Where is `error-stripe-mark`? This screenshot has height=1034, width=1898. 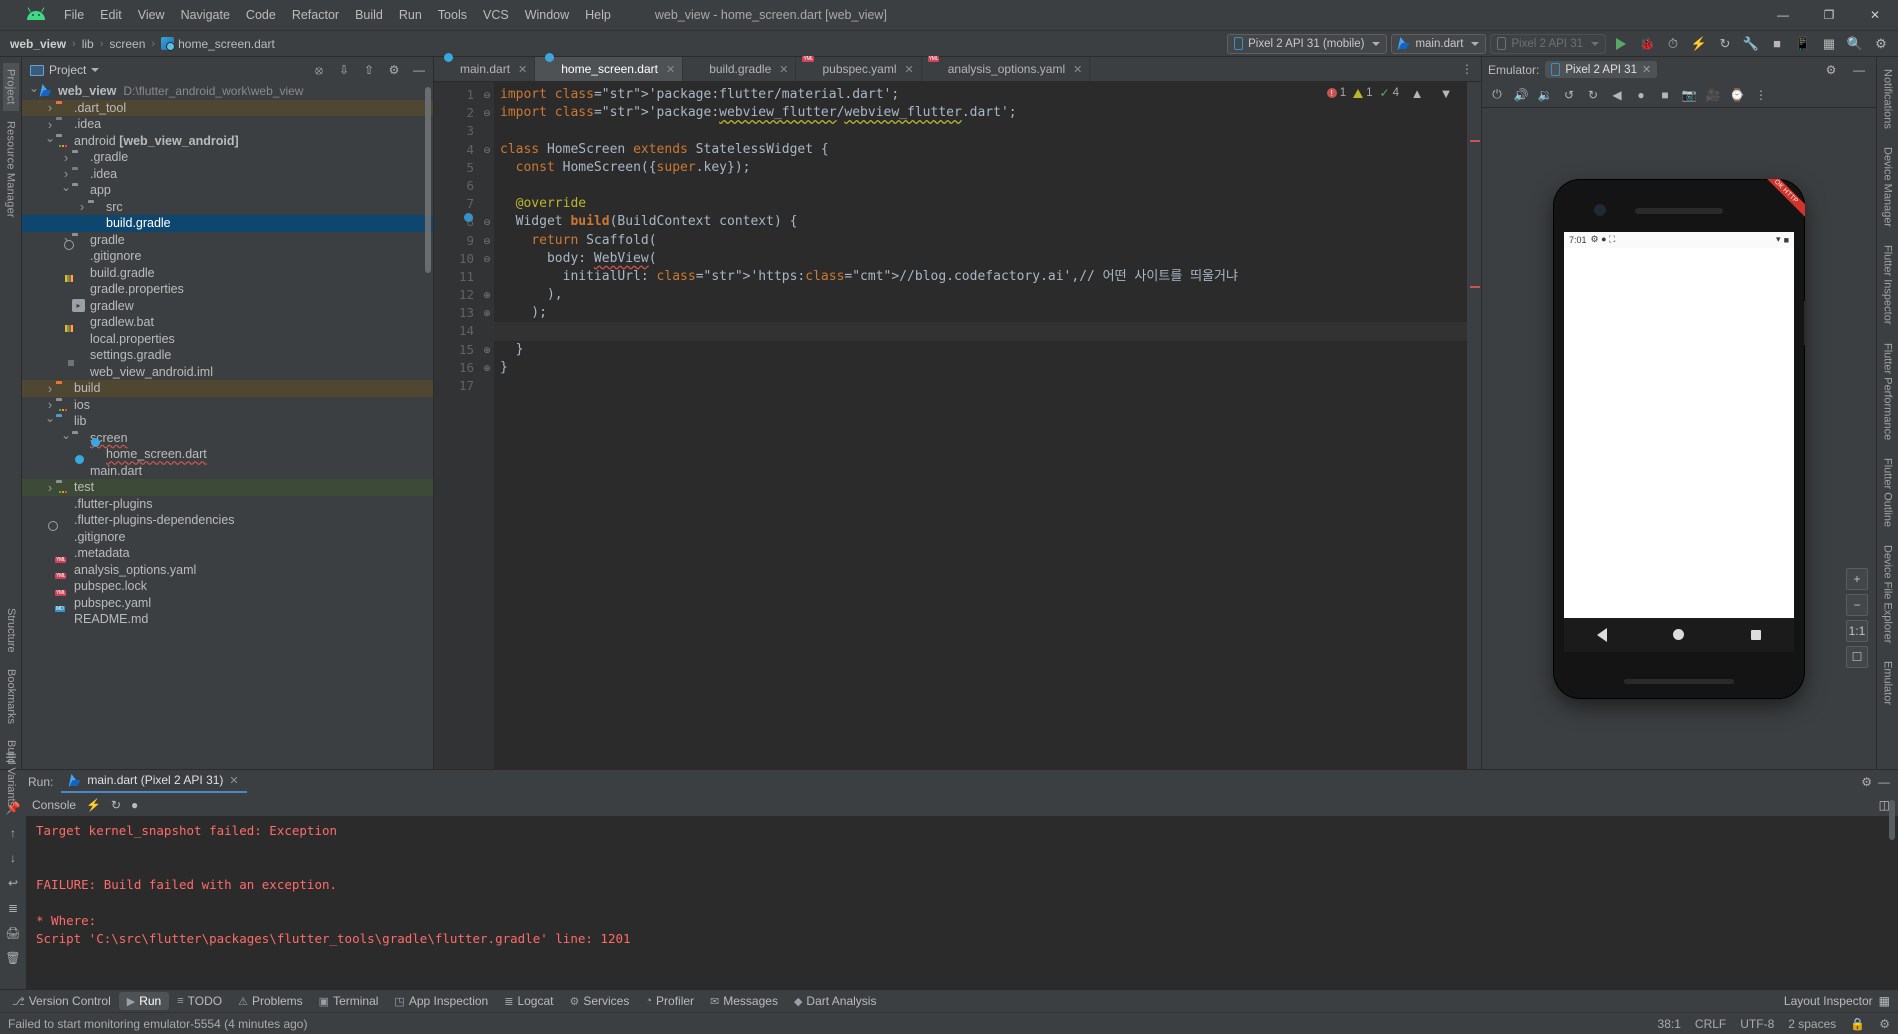
error-stripe-mark is located at coordinates (1475, 141).